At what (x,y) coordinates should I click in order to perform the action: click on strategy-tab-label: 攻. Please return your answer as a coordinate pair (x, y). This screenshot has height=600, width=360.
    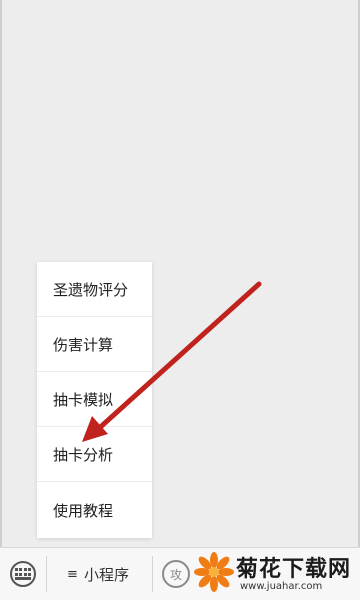
    Looking at the image, I should click on (175, 574).